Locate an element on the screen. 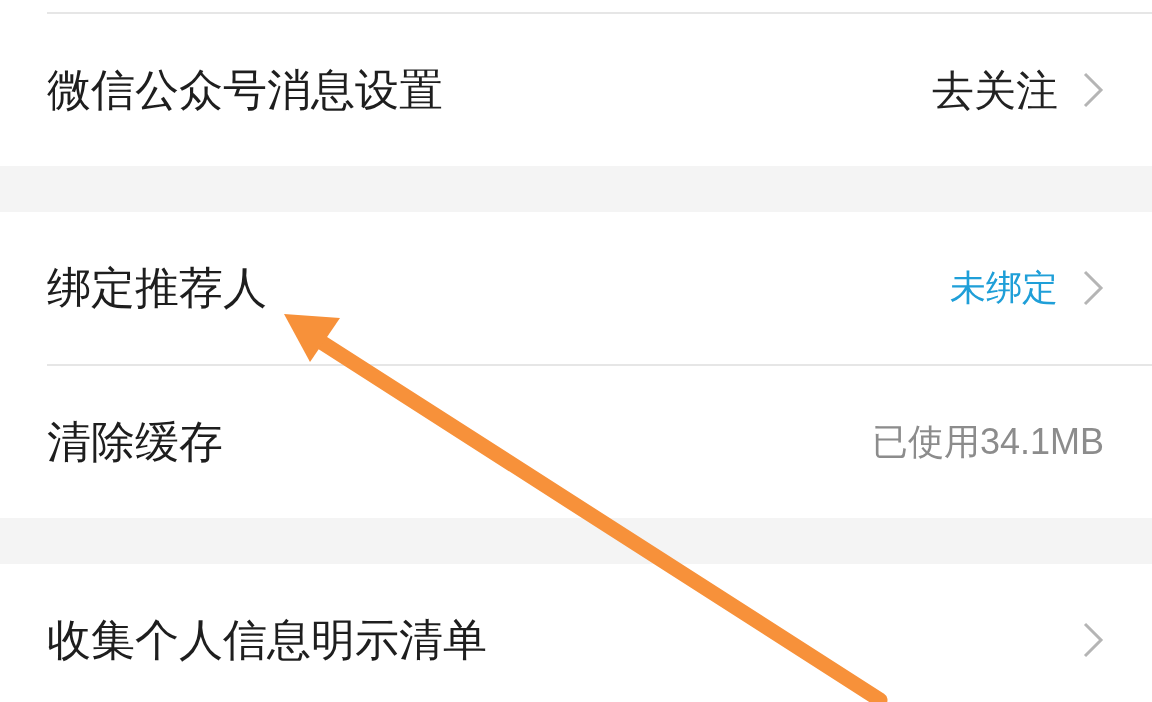  row-label: 收集个人信息明示清单 is located at coordinates (267, 640).